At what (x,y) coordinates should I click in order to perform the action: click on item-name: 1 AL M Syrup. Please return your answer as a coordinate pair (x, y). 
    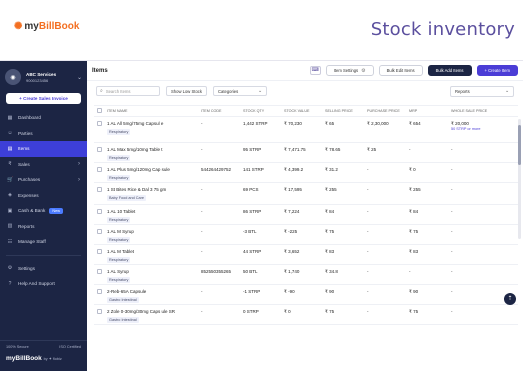
    Looking at the image, I should click on (154, 232).